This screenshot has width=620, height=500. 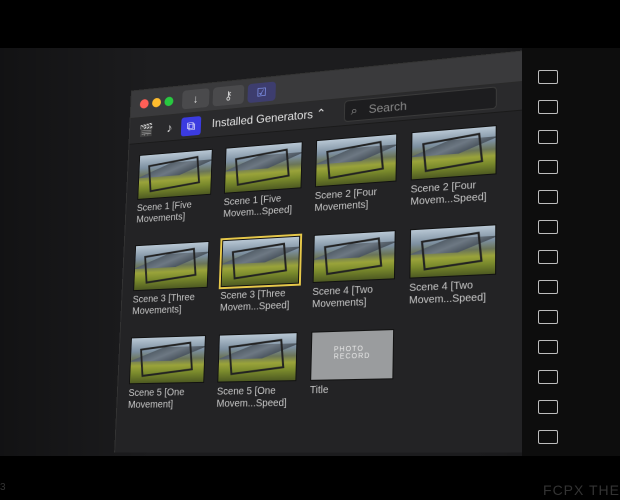 What do you see at coordinates (261, 92) in the screenshot?
I see `checkmark-icon: ☑` at bounding box center [261, 92].